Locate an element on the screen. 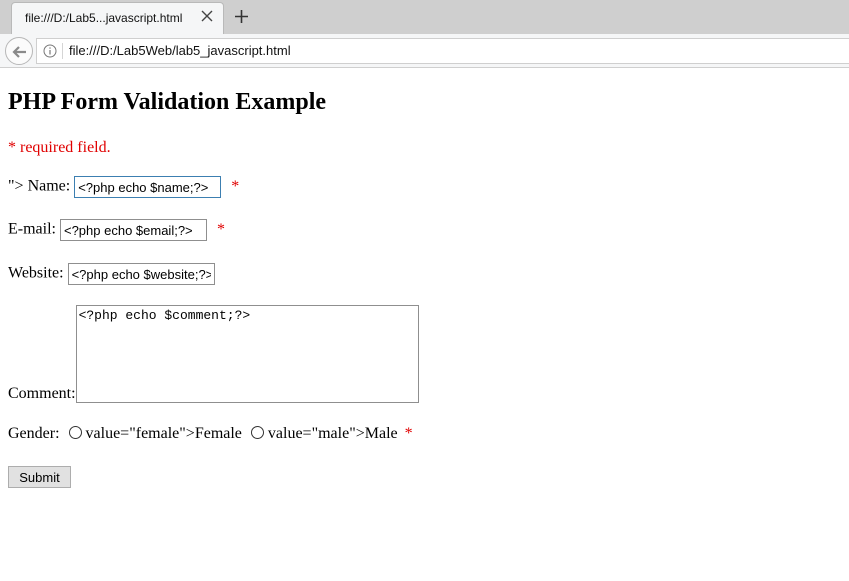  submit-row: Submit is located at coordinates (39, 477).